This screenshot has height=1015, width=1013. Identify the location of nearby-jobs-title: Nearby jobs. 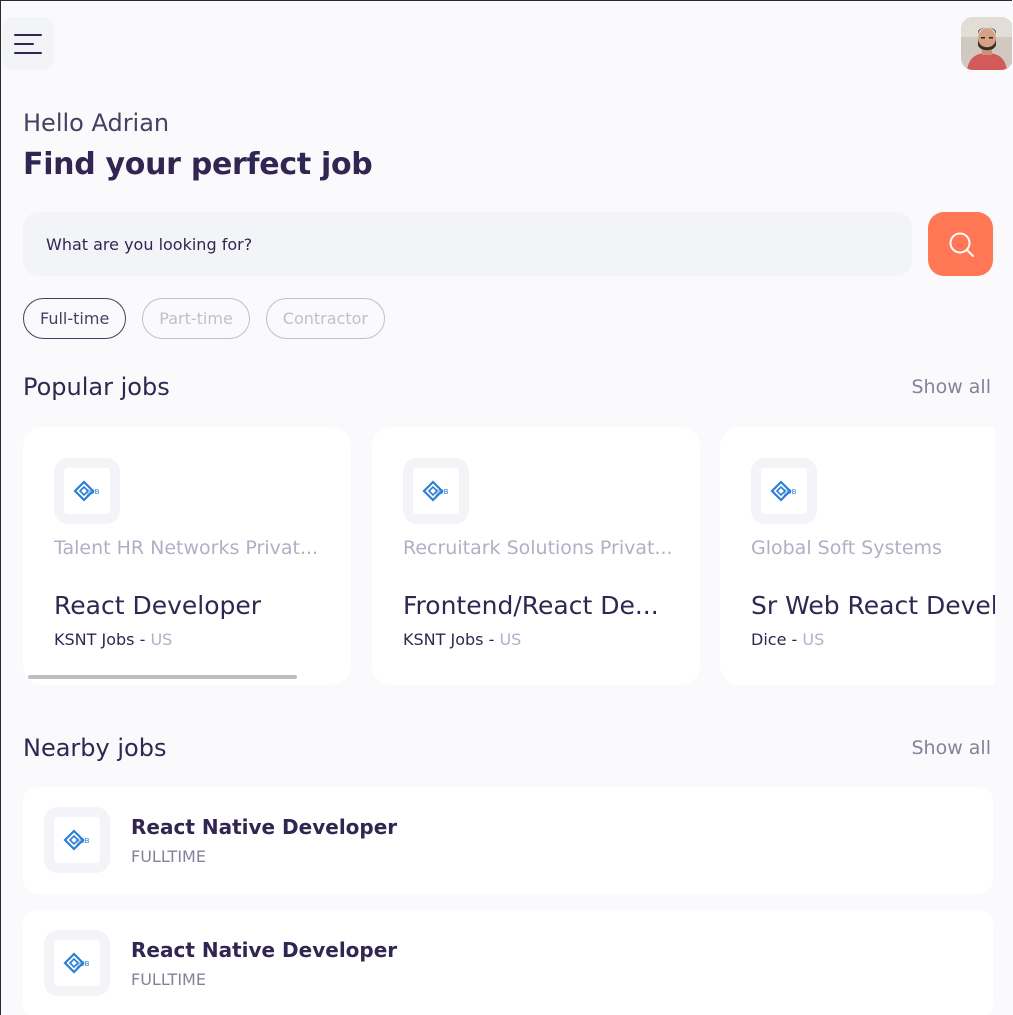
(95, 748).